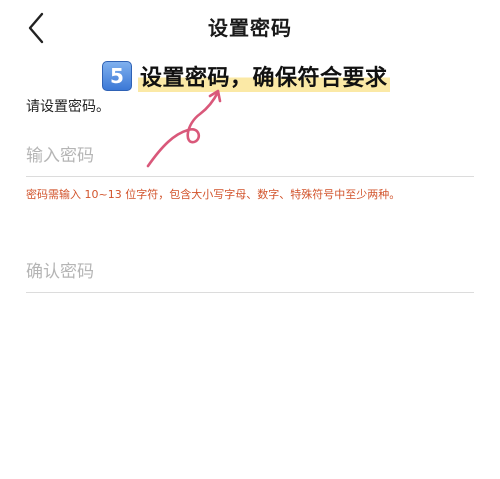  What do you see at coordinates (68, 107) in the screenshot?
I see `form-prompt: 请设置密码。` at bounding box center [68, 107].